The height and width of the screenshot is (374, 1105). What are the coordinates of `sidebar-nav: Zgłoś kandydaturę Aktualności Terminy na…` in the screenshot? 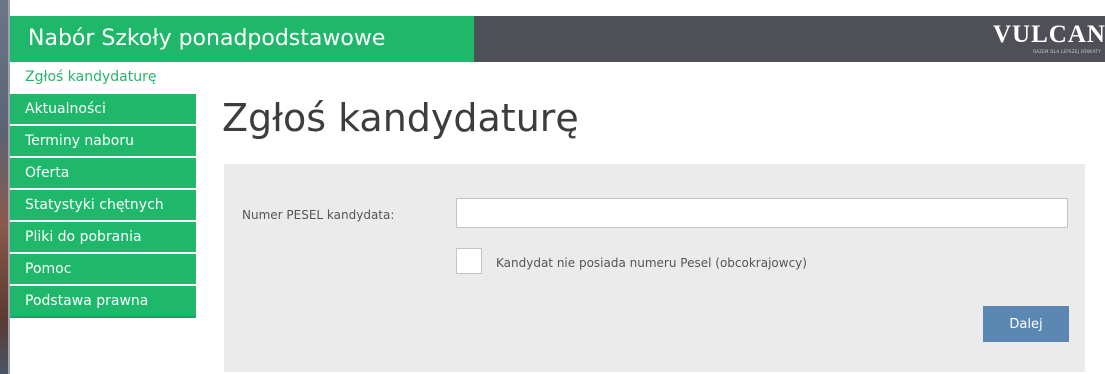 It's located at (103, 190).